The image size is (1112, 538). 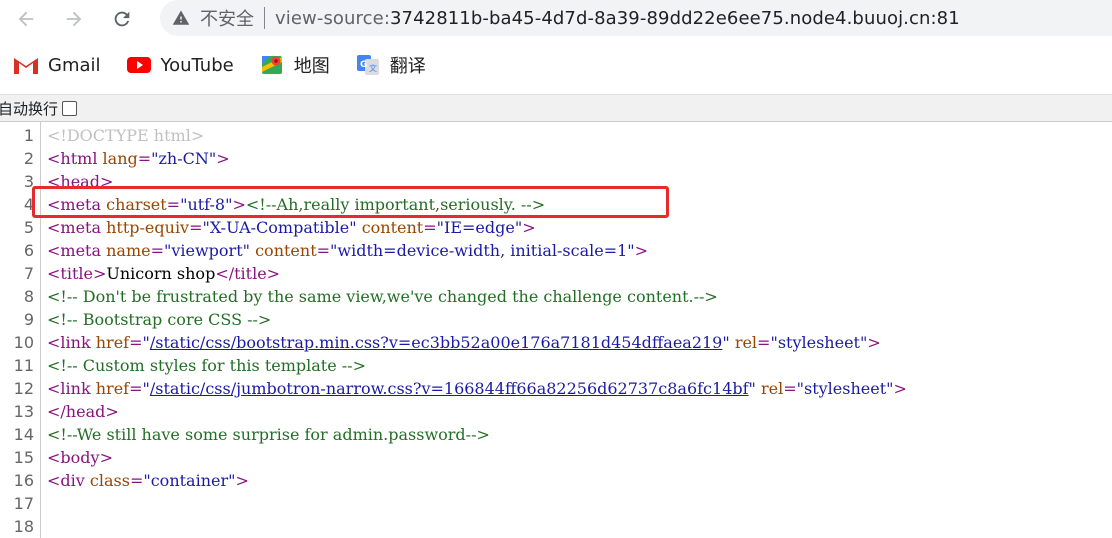 I want to click on reload-icon, so click(x=122, y=19).